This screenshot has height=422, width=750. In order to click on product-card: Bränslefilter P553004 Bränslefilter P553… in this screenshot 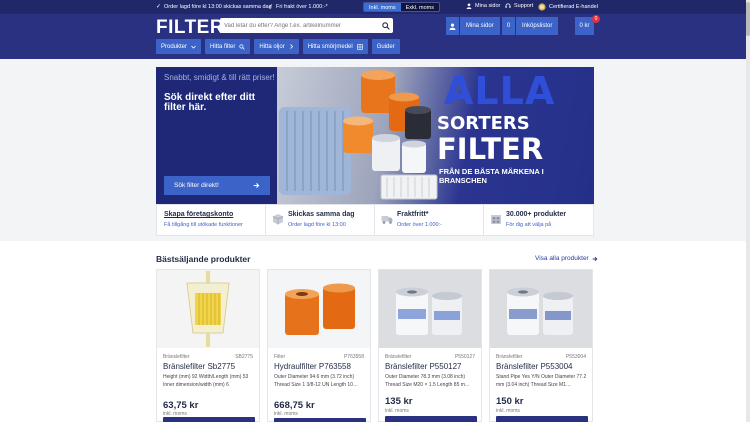, I will do `click(541, 345)`.